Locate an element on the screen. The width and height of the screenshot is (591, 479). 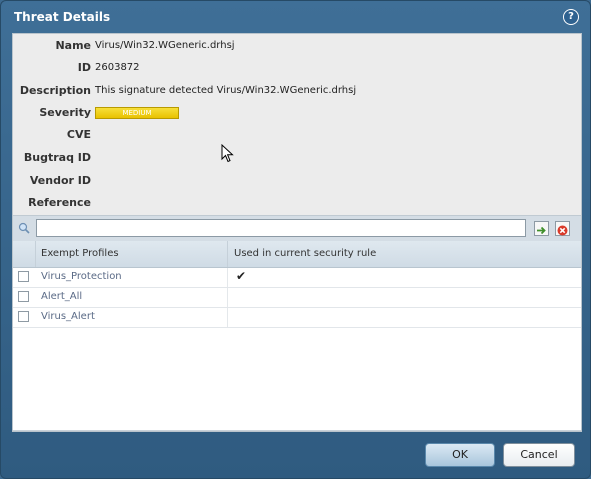
mouse-cursor-icon is located at coordinates (227, 153).